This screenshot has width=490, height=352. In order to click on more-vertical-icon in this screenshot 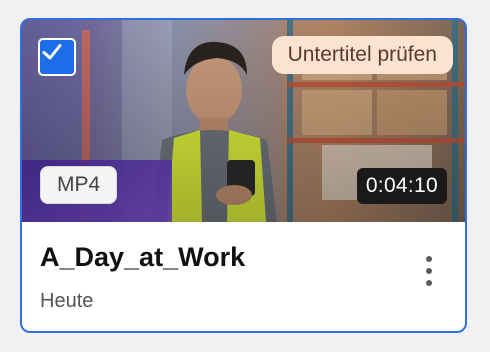, I will do `click(429, 259)`.